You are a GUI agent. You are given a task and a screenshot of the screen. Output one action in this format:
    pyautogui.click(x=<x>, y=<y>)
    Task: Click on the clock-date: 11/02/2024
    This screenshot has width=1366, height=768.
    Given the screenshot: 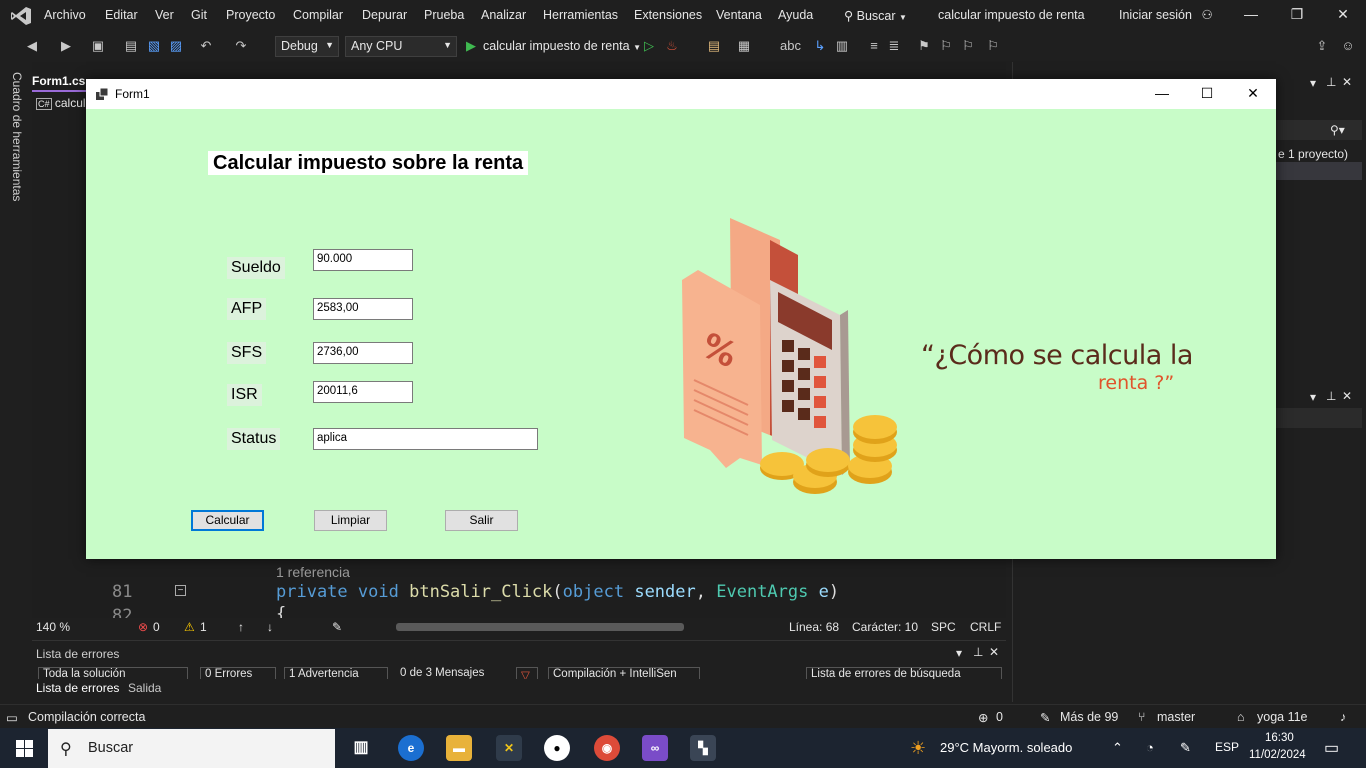 What is the action you would take?
    pyautogui.click(x=1277, y=755)
    